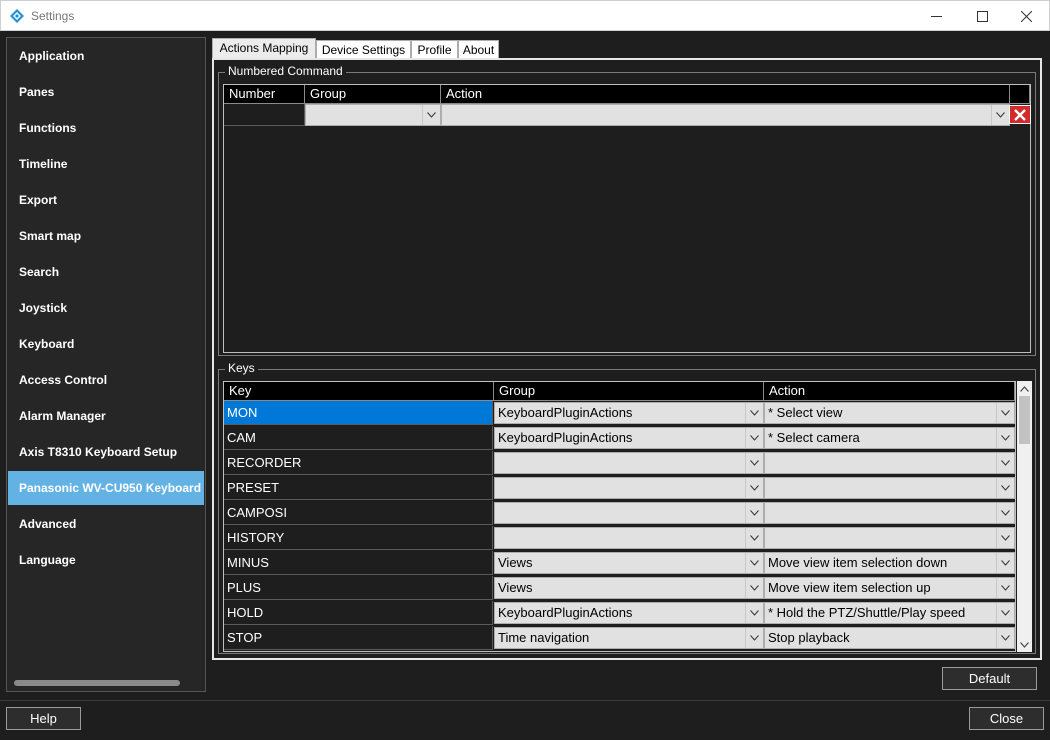 The height and width of the screenshot is (740, 1050). Describe the element at coordinates (358, 563) in the screenshot. I see `key-cell: MINUS` at that location.